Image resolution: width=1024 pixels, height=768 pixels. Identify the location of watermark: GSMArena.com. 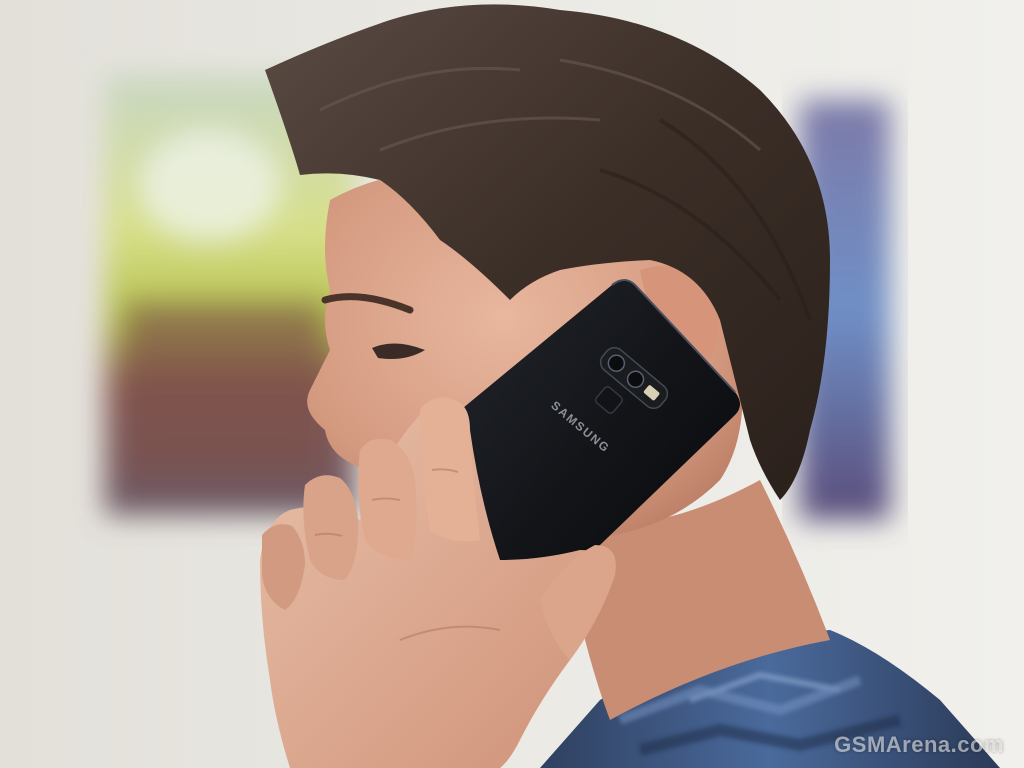
(919, 744).